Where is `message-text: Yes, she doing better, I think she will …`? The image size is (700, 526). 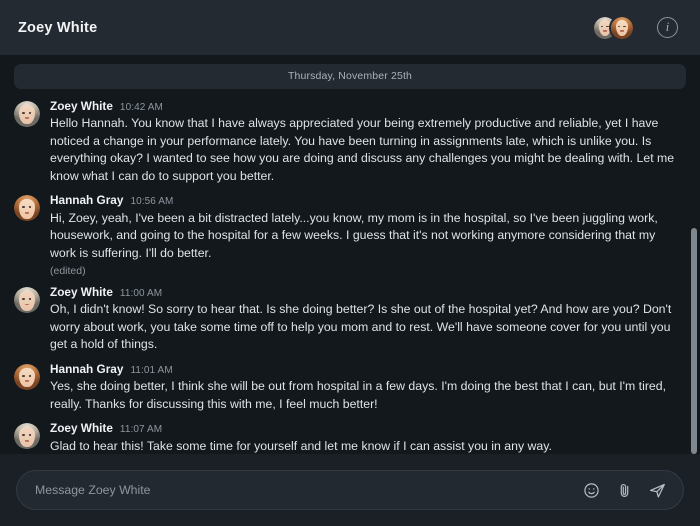
message-text: Yes, she doing better, I think she will … is located at coordinates (358, 395).